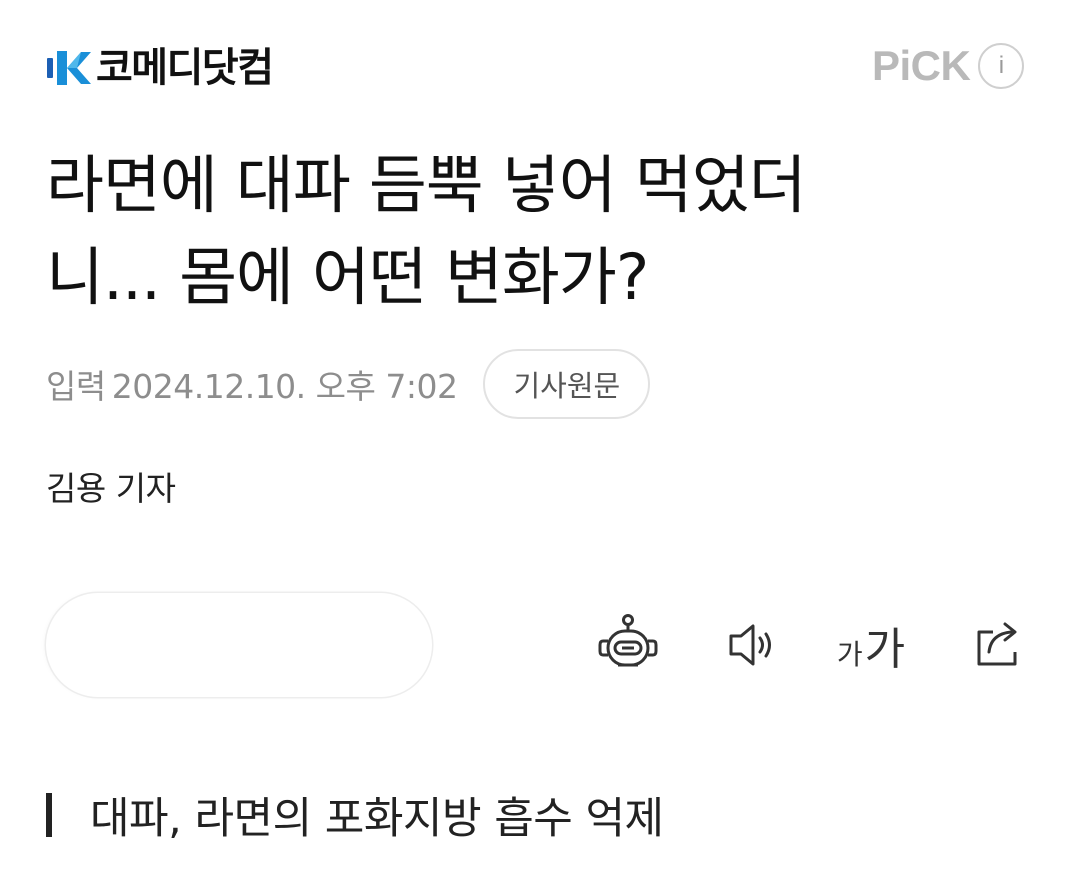  I want to click on share-button, so click(998, 645).